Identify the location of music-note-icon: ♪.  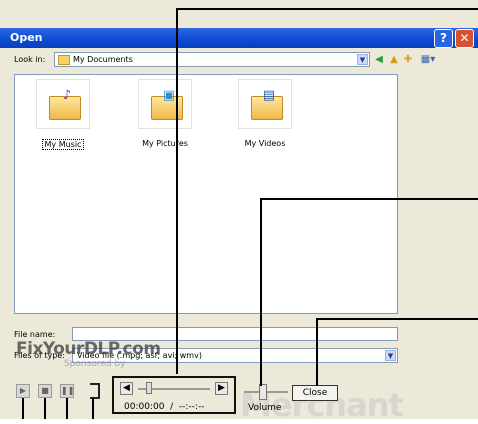
(67, 95).